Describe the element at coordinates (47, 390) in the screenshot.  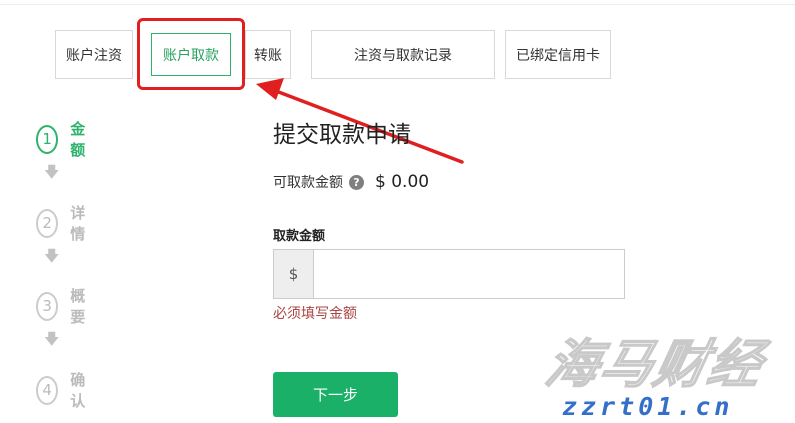
I see `step-number: 4` at that location.